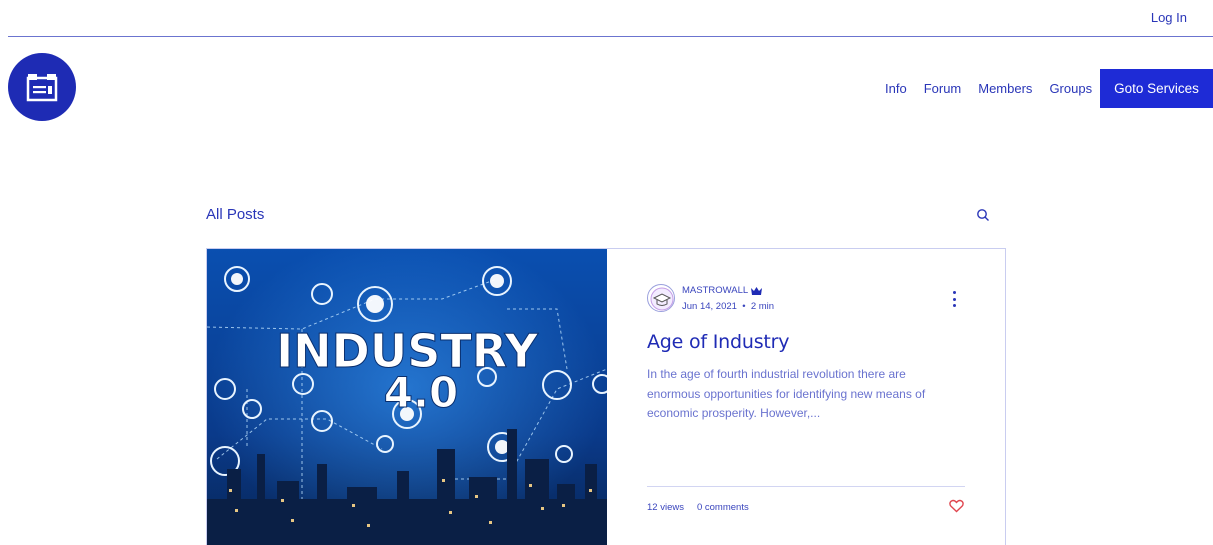 The width and height of the screenshot is (1213, 545). I want to click on post-meta: Jun 14, 2021 • 2 min, so click(728, 306).